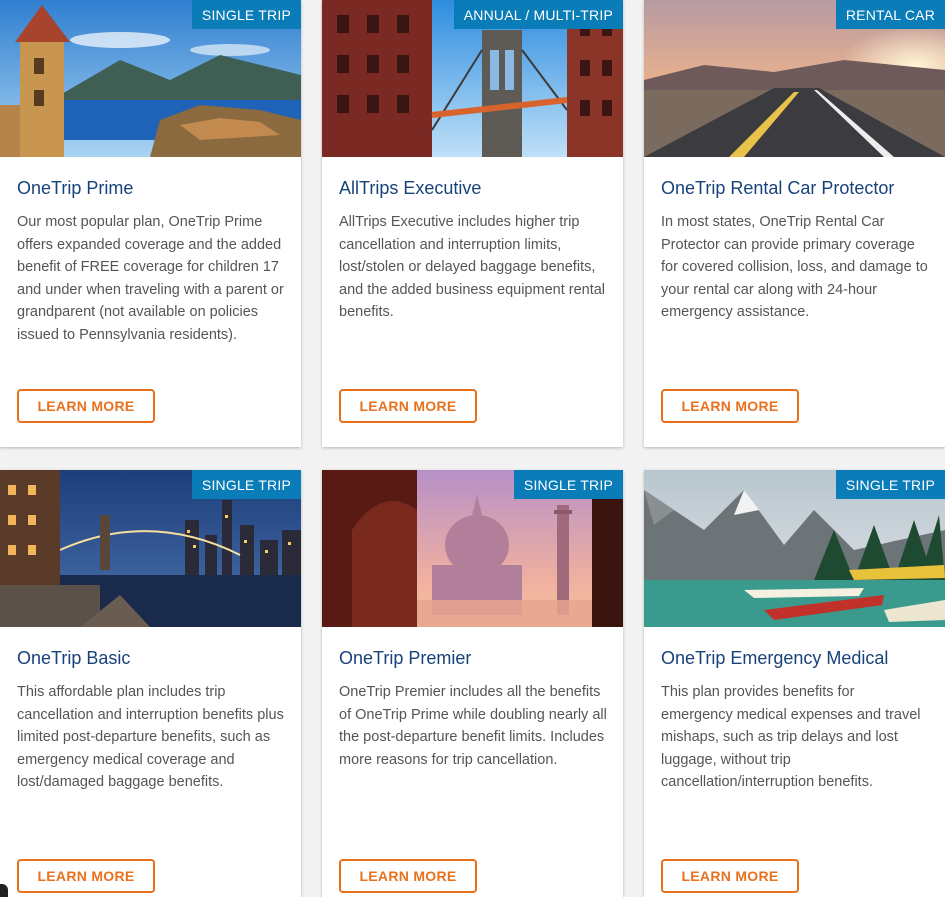 The image size is (945, 897). Describe the element at coordinates (803, 658) in the screenshot. I see `plan-title: OneTrip Emergency Medical` at that location.